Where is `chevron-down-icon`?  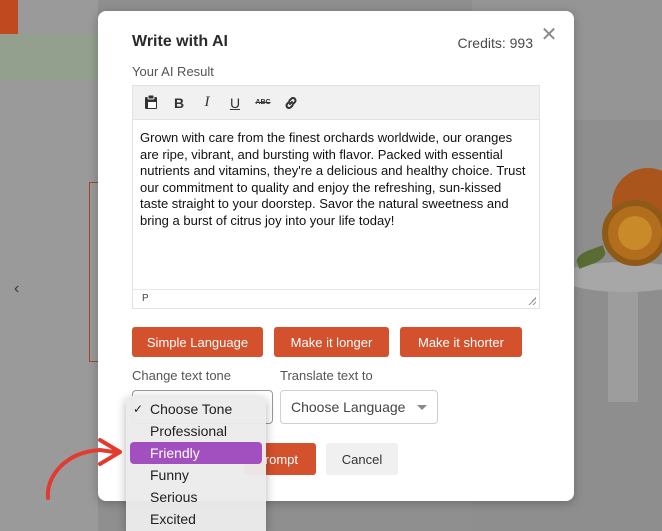 chevron-down-icon is located at coordinates (422, 407).